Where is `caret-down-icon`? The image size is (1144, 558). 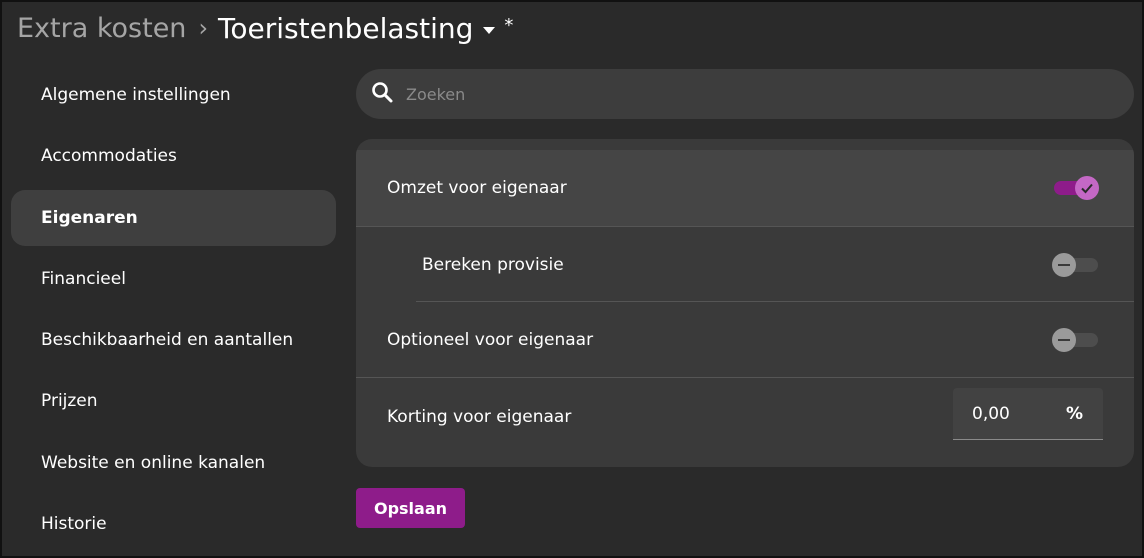
caret-down-icon is located at coordinates (489, 30).